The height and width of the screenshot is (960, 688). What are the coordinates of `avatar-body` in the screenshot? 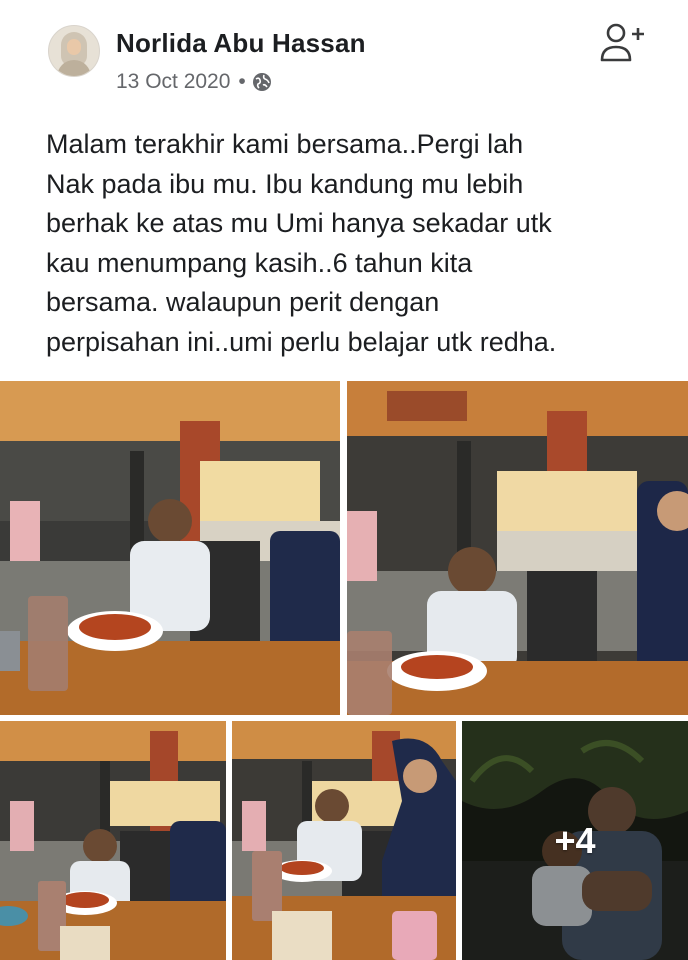 It's located at (74, 68).